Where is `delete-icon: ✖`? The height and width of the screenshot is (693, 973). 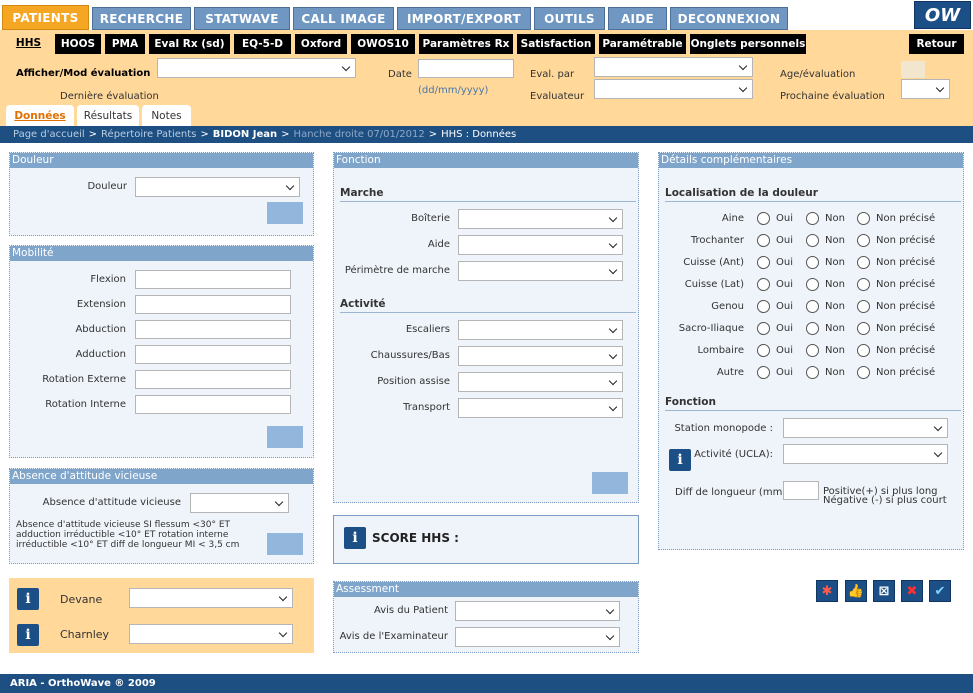 delete-icon: ✖ is located at coordinates (912, 591).